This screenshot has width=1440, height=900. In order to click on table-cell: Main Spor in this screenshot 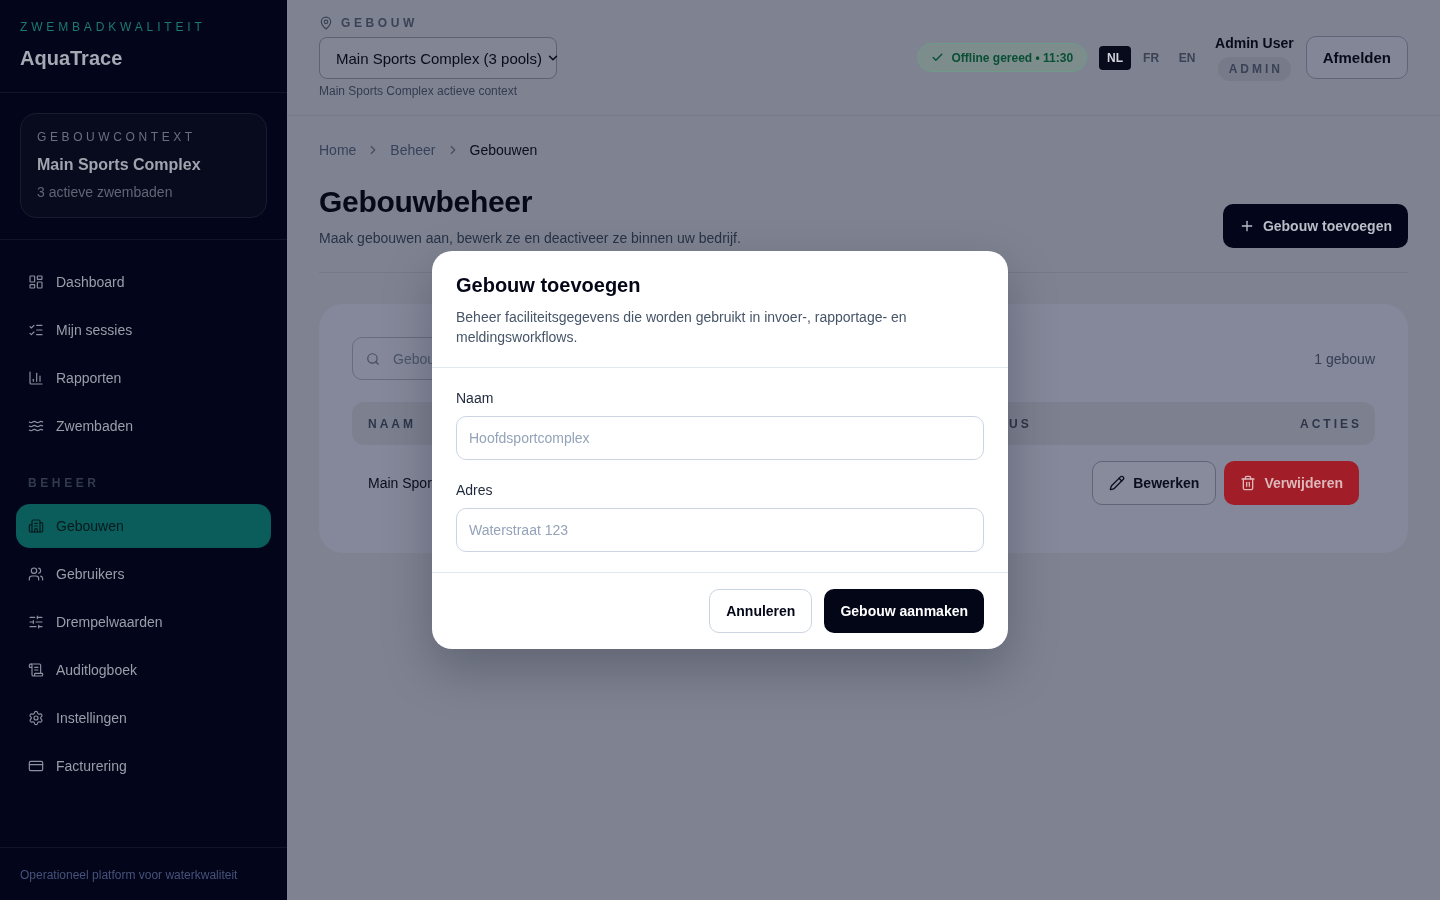, I will do `click(400, 483)`.